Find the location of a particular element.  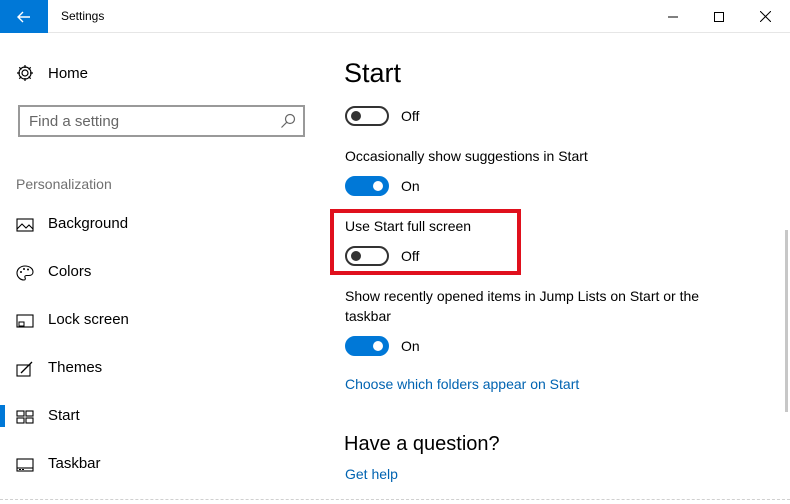

sidebar-item-label: Themes is located at coordinates (75, 367).